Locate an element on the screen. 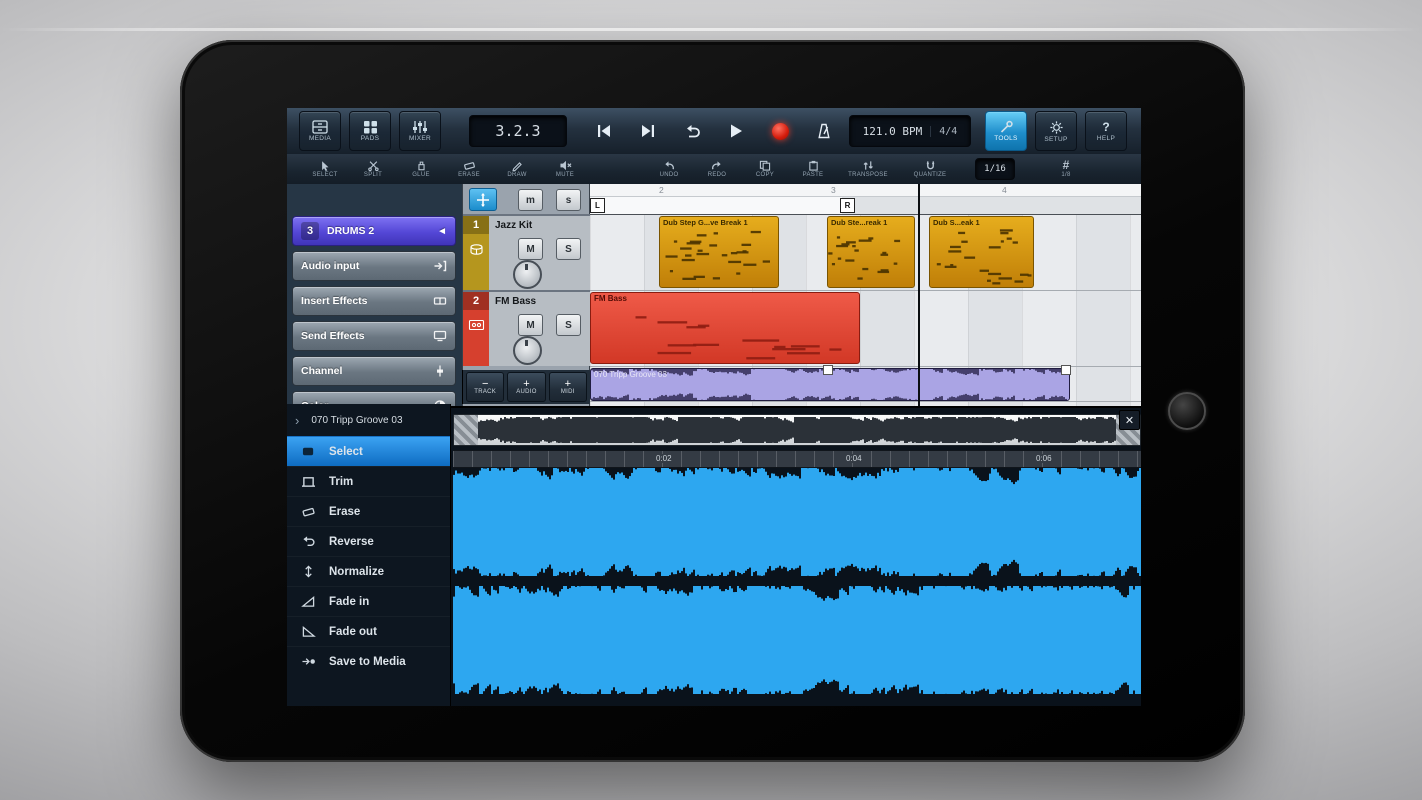  track1-pan-knob is located at coordinates (527, 274).